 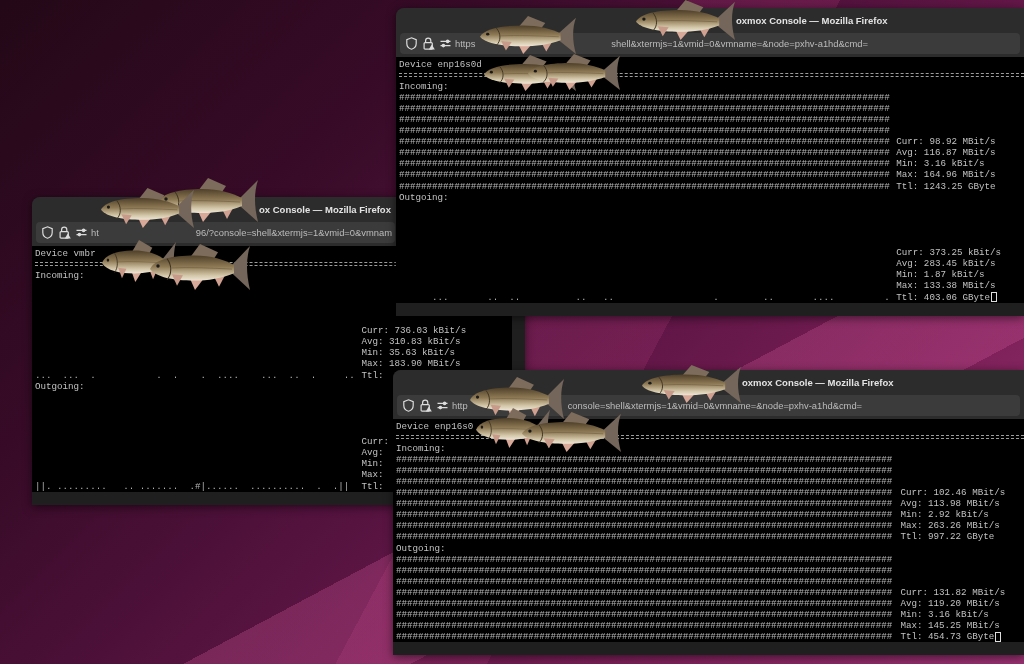 I want to click on stat-line: Max: 145.25 MBit/s, so click(x=950, y=626).